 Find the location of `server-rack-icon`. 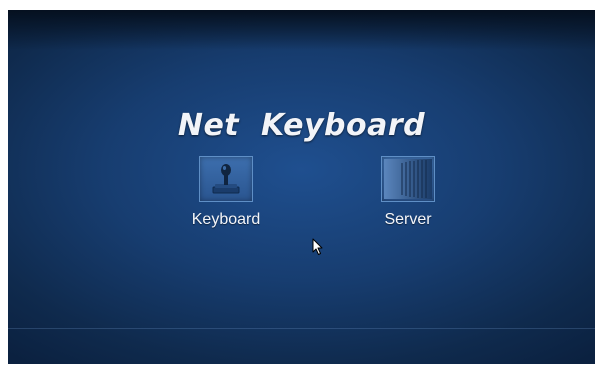

server-rack-icon is located at coordinates (408, 179).